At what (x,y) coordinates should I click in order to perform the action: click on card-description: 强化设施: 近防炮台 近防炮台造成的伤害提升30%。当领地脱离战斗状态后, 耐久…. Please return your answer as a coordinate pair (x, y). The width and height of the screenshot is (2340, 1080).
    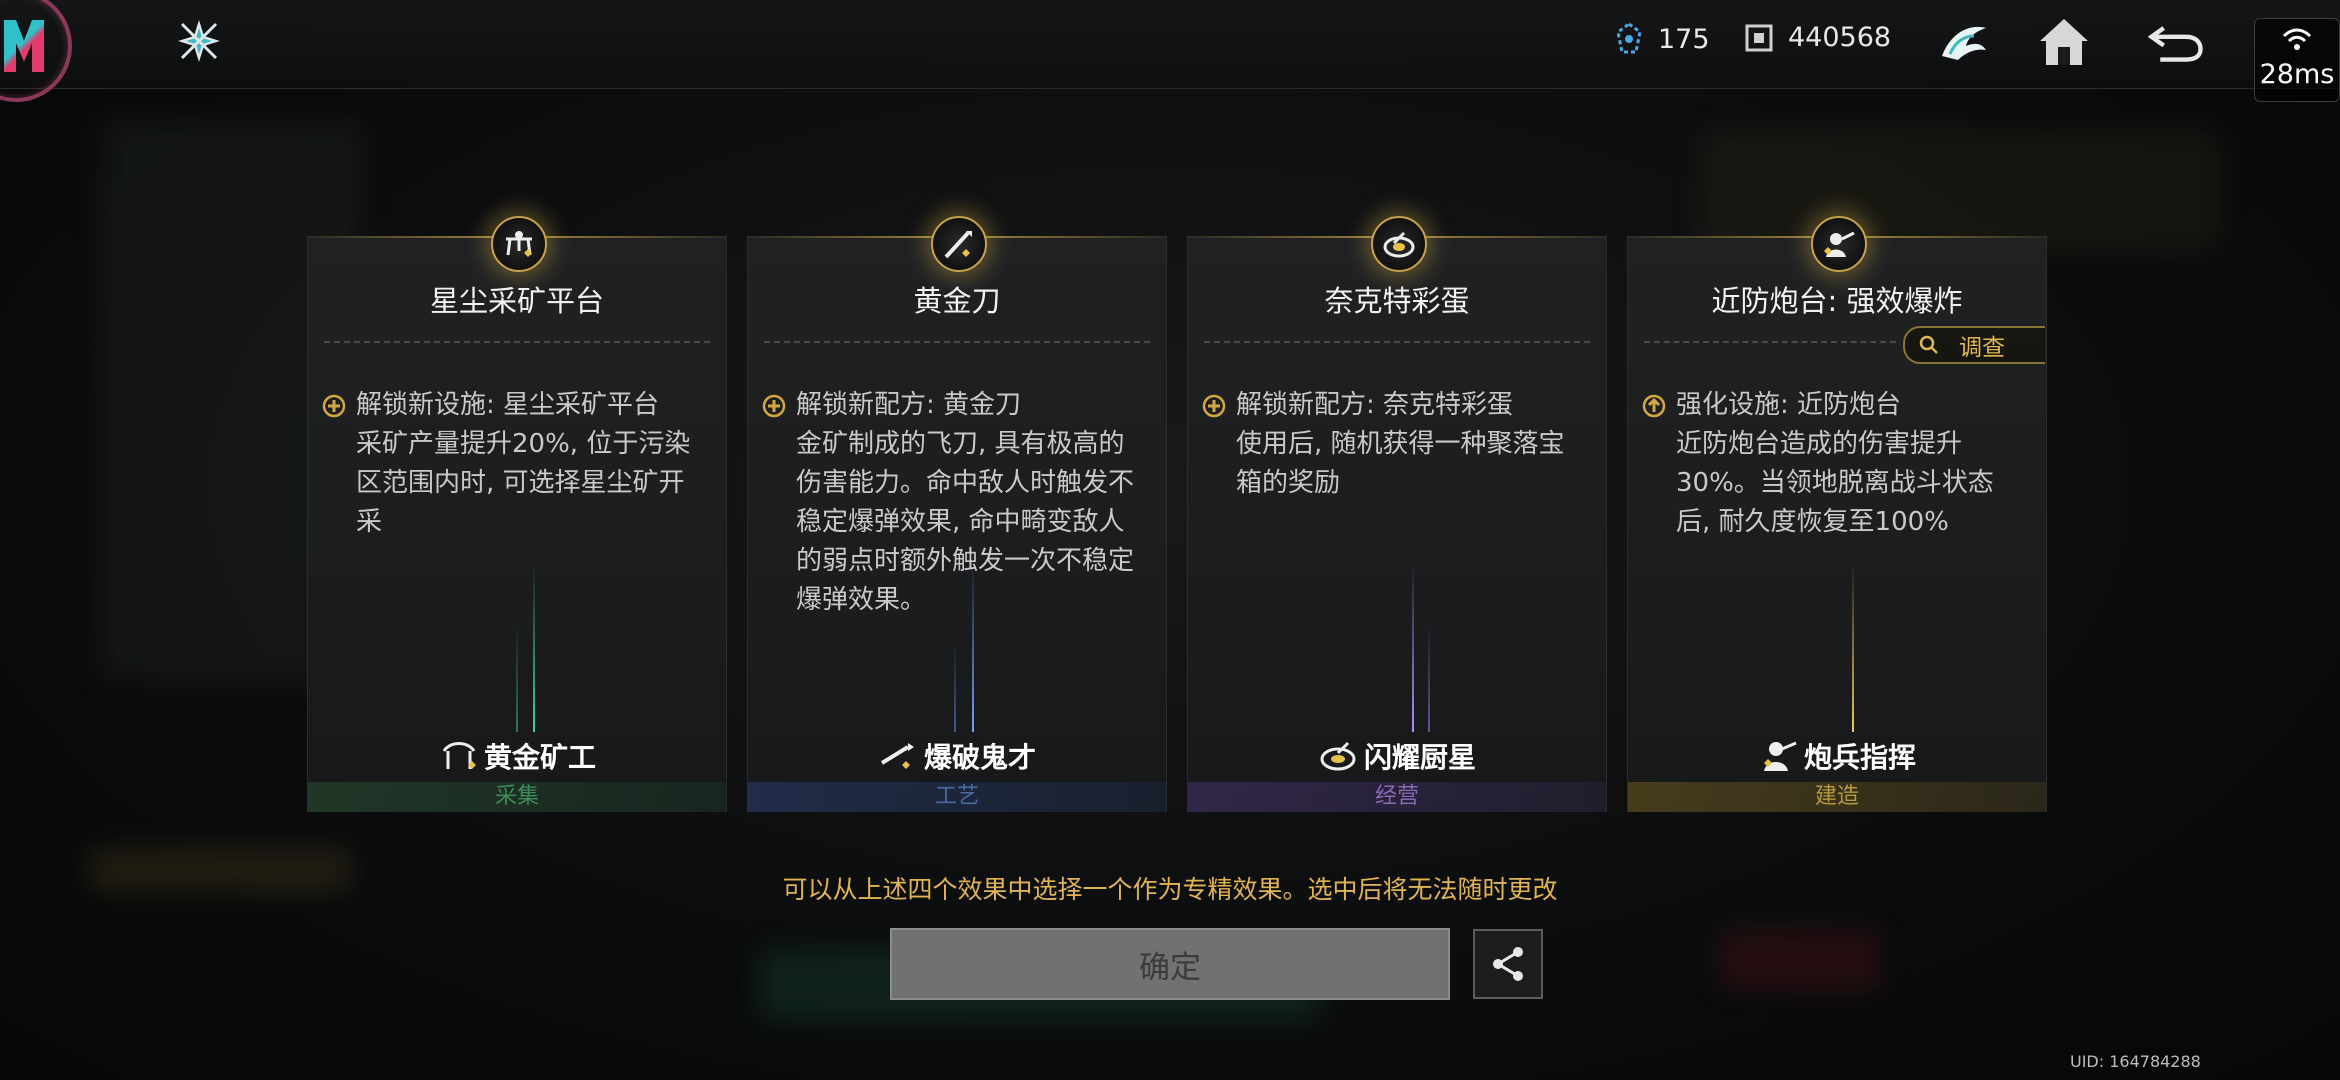
    Looking at the image, I should click on (1835, 463).